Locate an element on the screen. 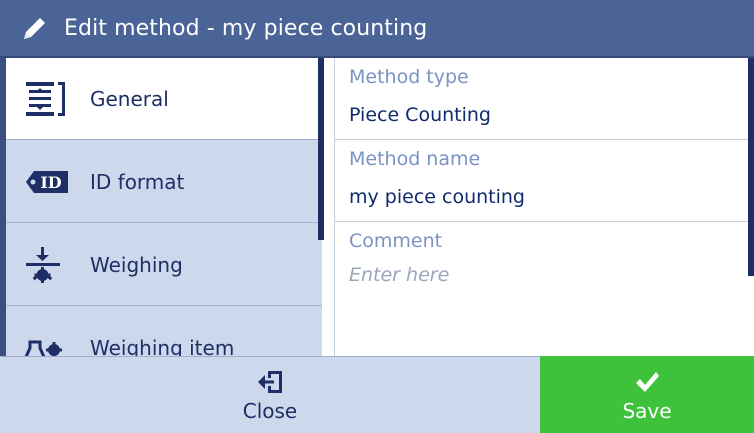 The image size is (754, 433). close-label: Close is located at coordinates (270, 411).